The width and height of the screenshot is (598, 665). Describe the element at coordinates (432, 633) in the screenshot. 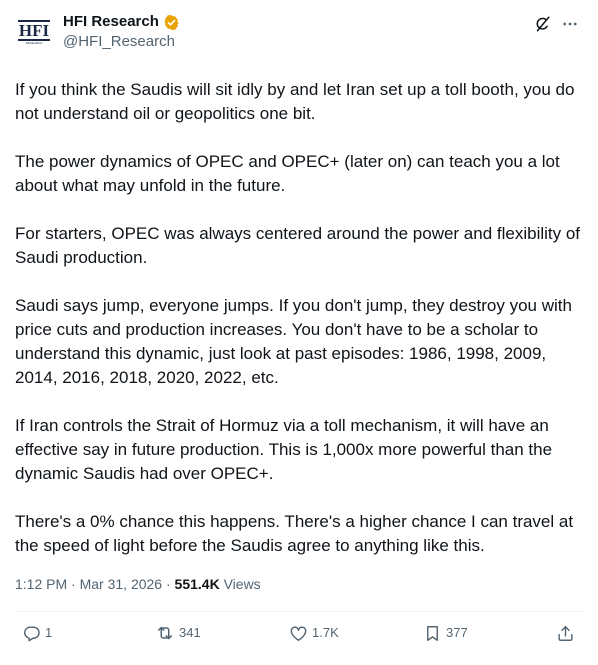

I see `bookmark-icon` at that location.